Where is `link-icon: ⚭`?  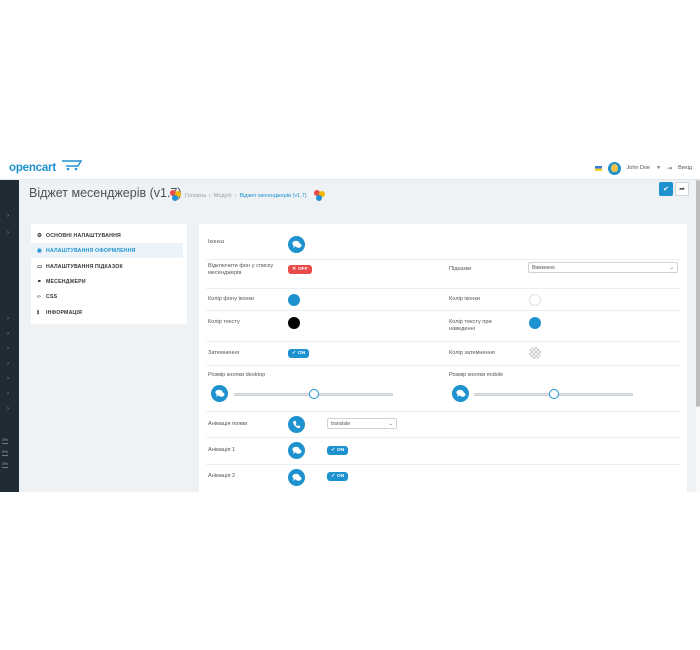
link-icon: ⚭ is located at coordinates (39, 281).